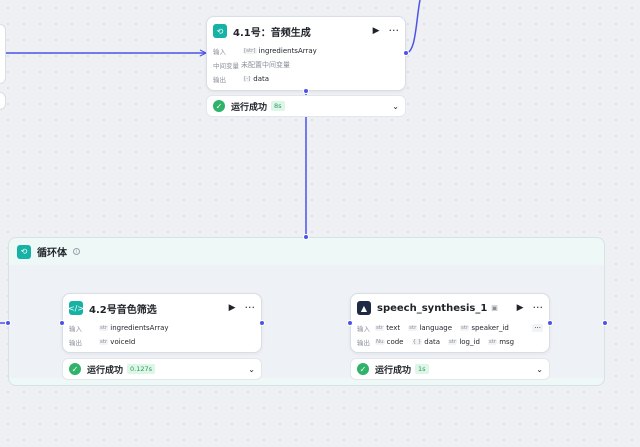 Image resolution: width=640 pixels, height=447 pixels. I want to click on mid-label: 中间变量, so click(226, 66).